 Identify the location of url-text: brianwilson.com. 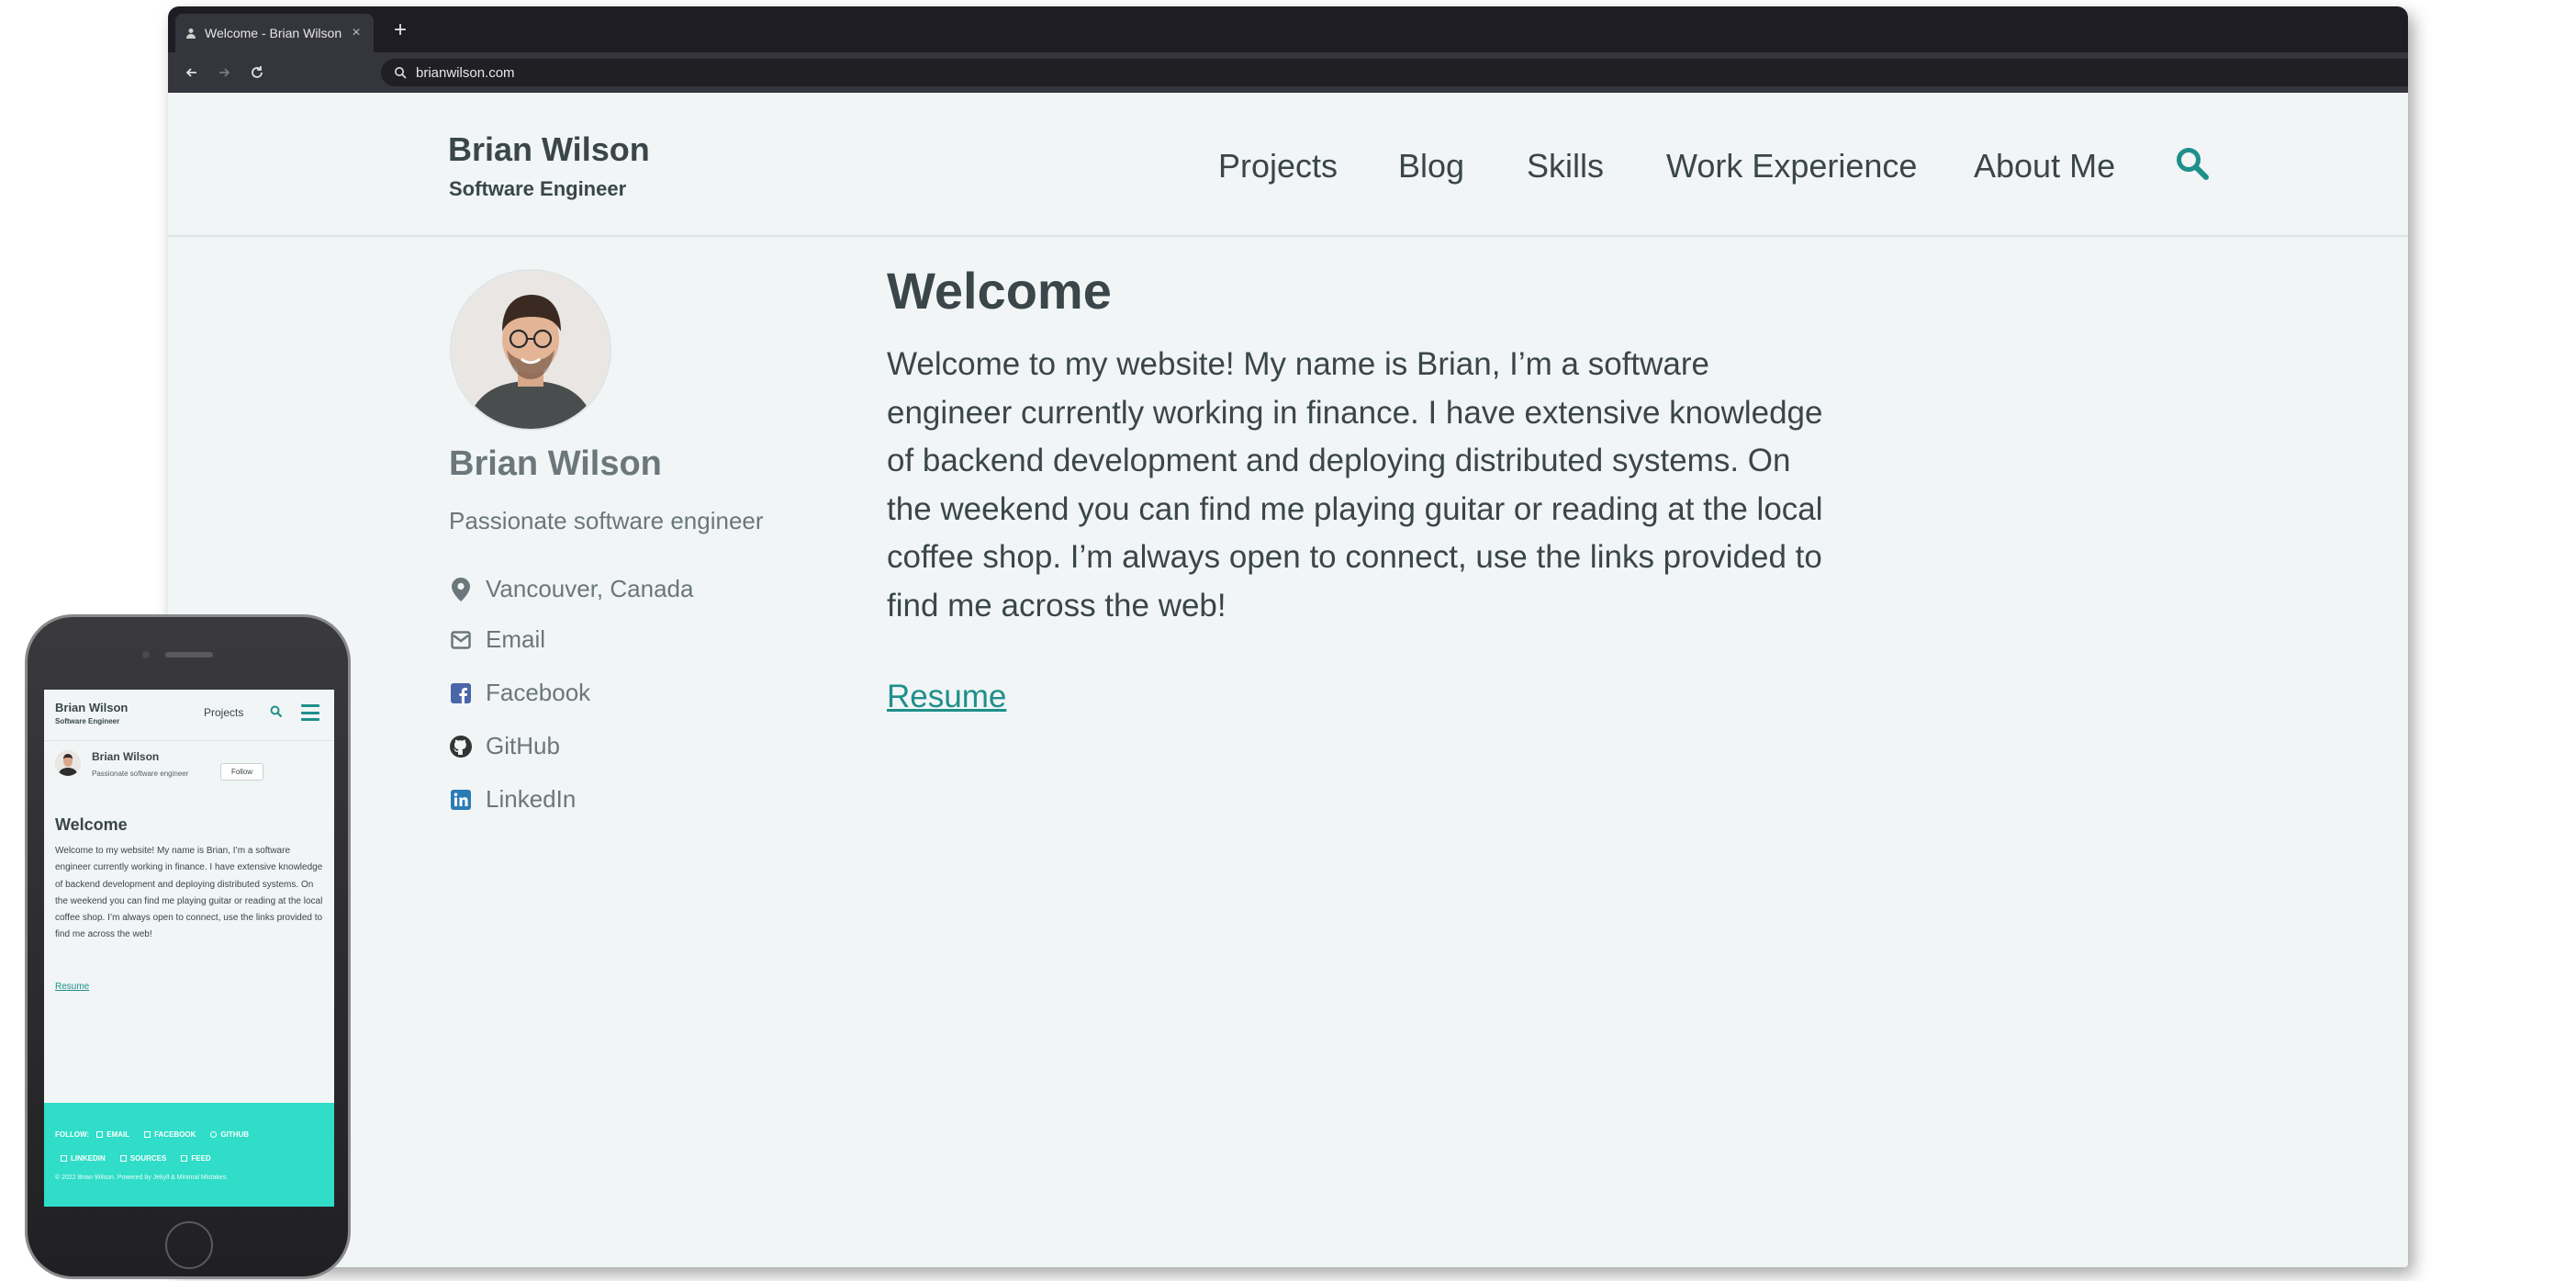
(465, 73).